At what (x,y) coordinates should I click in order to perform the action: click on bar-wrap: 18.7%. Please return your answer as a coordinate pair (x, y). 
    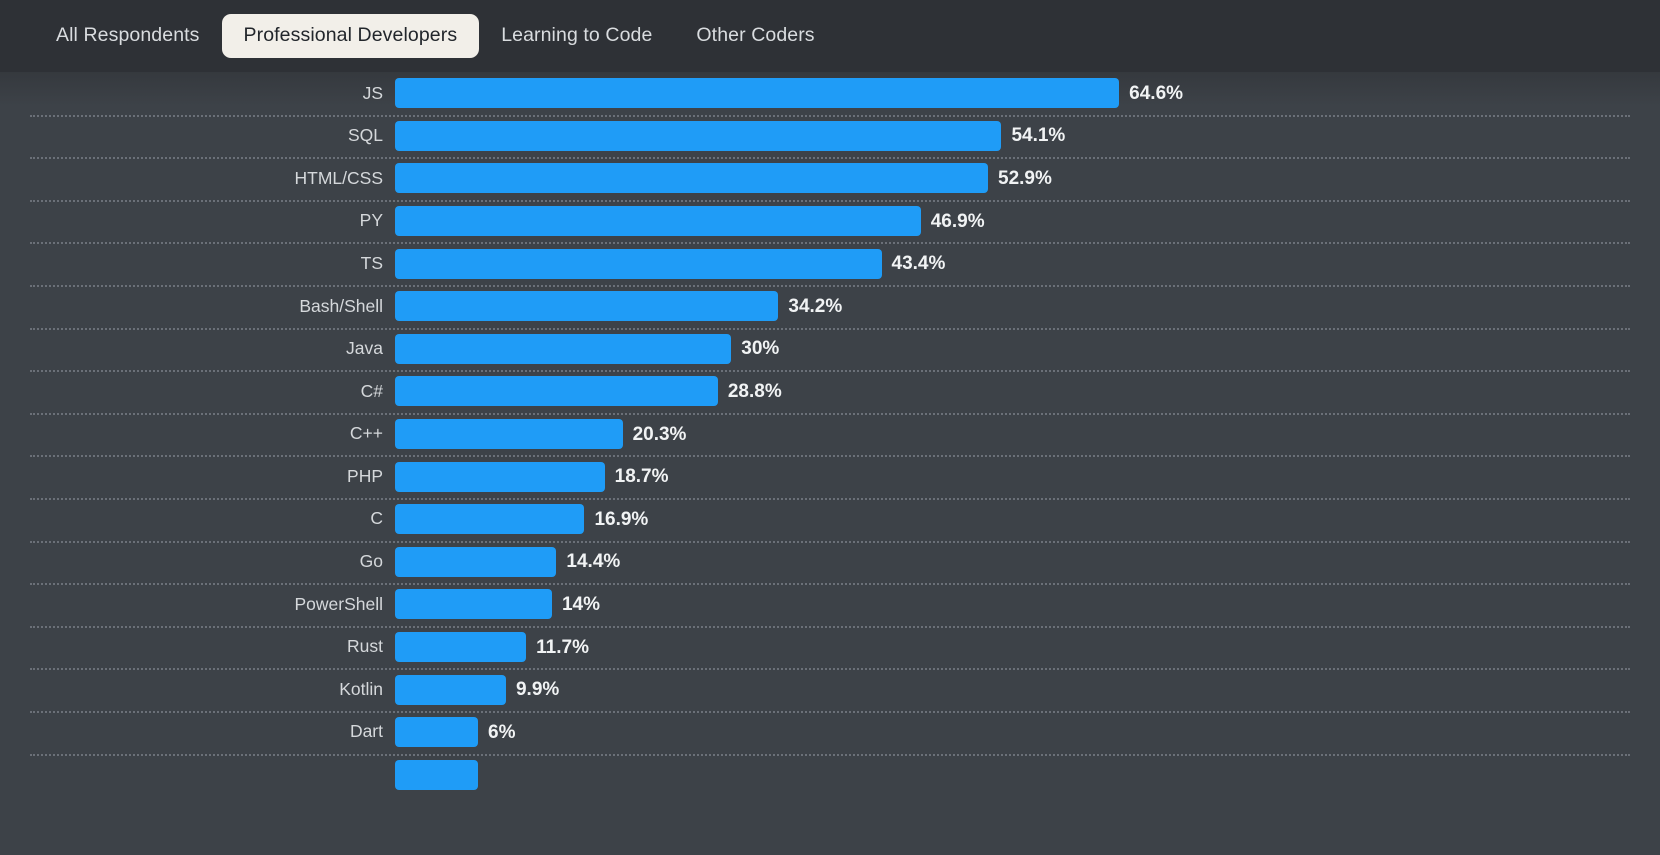
    Looking at the image, I should click on (1027, 476).